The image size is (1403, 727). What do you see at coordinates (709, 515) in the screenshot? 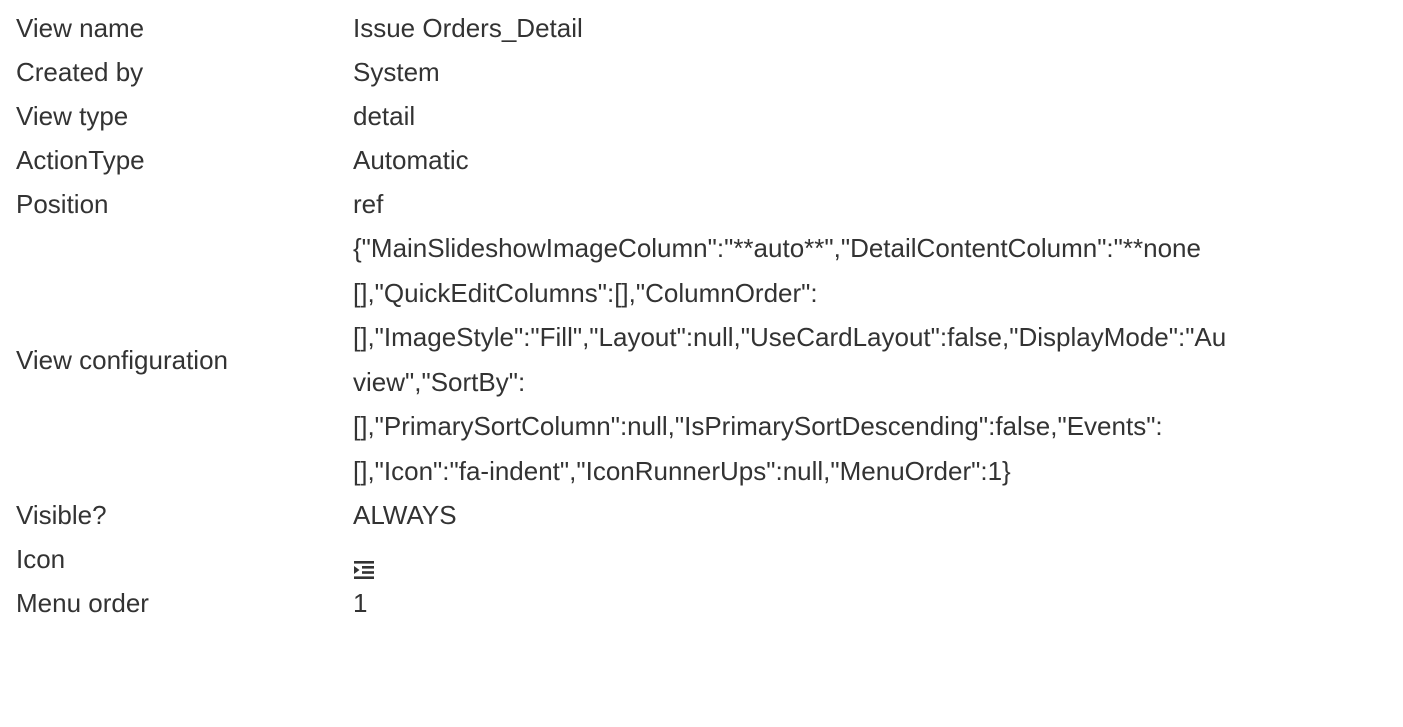
I see `property-row-visible: Visible? ALWAYS` at bounding box center [709, 515].